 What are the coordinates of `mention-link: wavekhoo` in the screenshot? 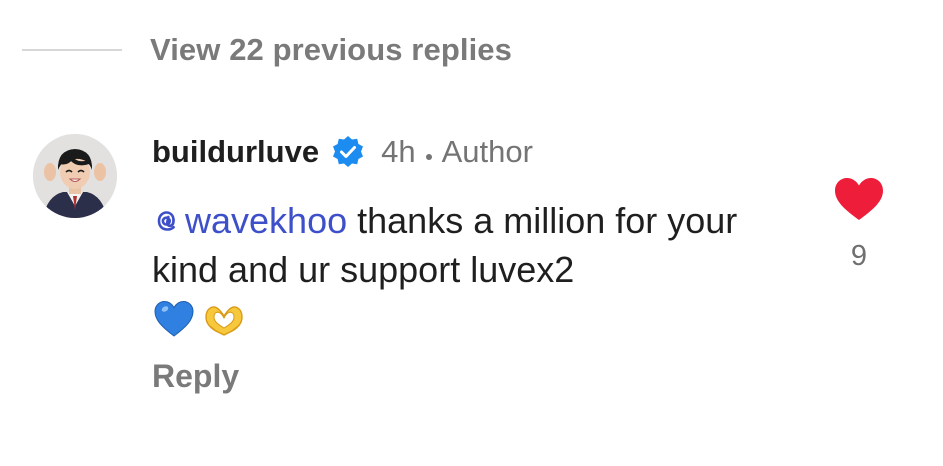 It's located at (249, 220).